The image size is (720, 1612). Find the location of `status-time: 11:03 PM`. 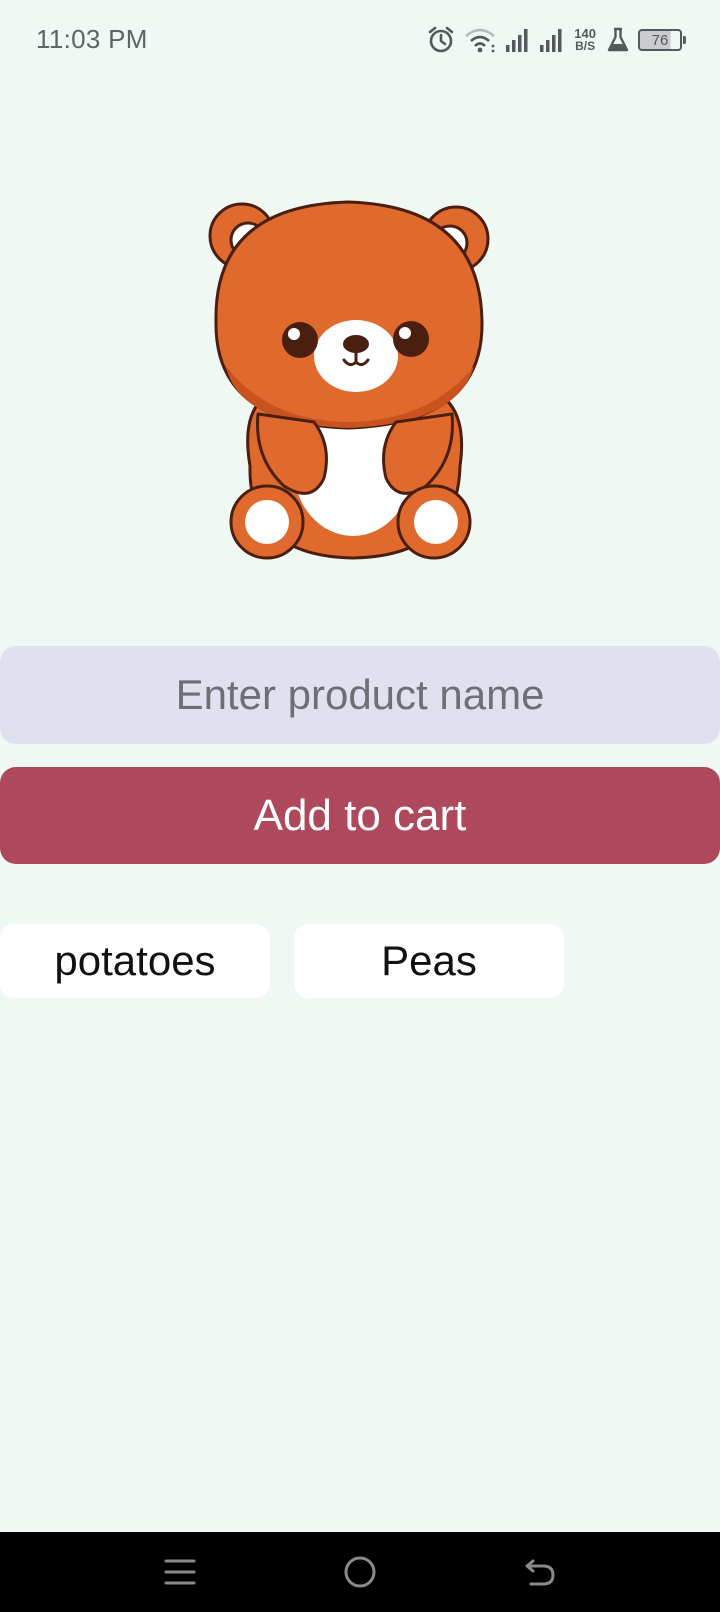

status-time: 11:03 PM is located at coordinates (92, 39).